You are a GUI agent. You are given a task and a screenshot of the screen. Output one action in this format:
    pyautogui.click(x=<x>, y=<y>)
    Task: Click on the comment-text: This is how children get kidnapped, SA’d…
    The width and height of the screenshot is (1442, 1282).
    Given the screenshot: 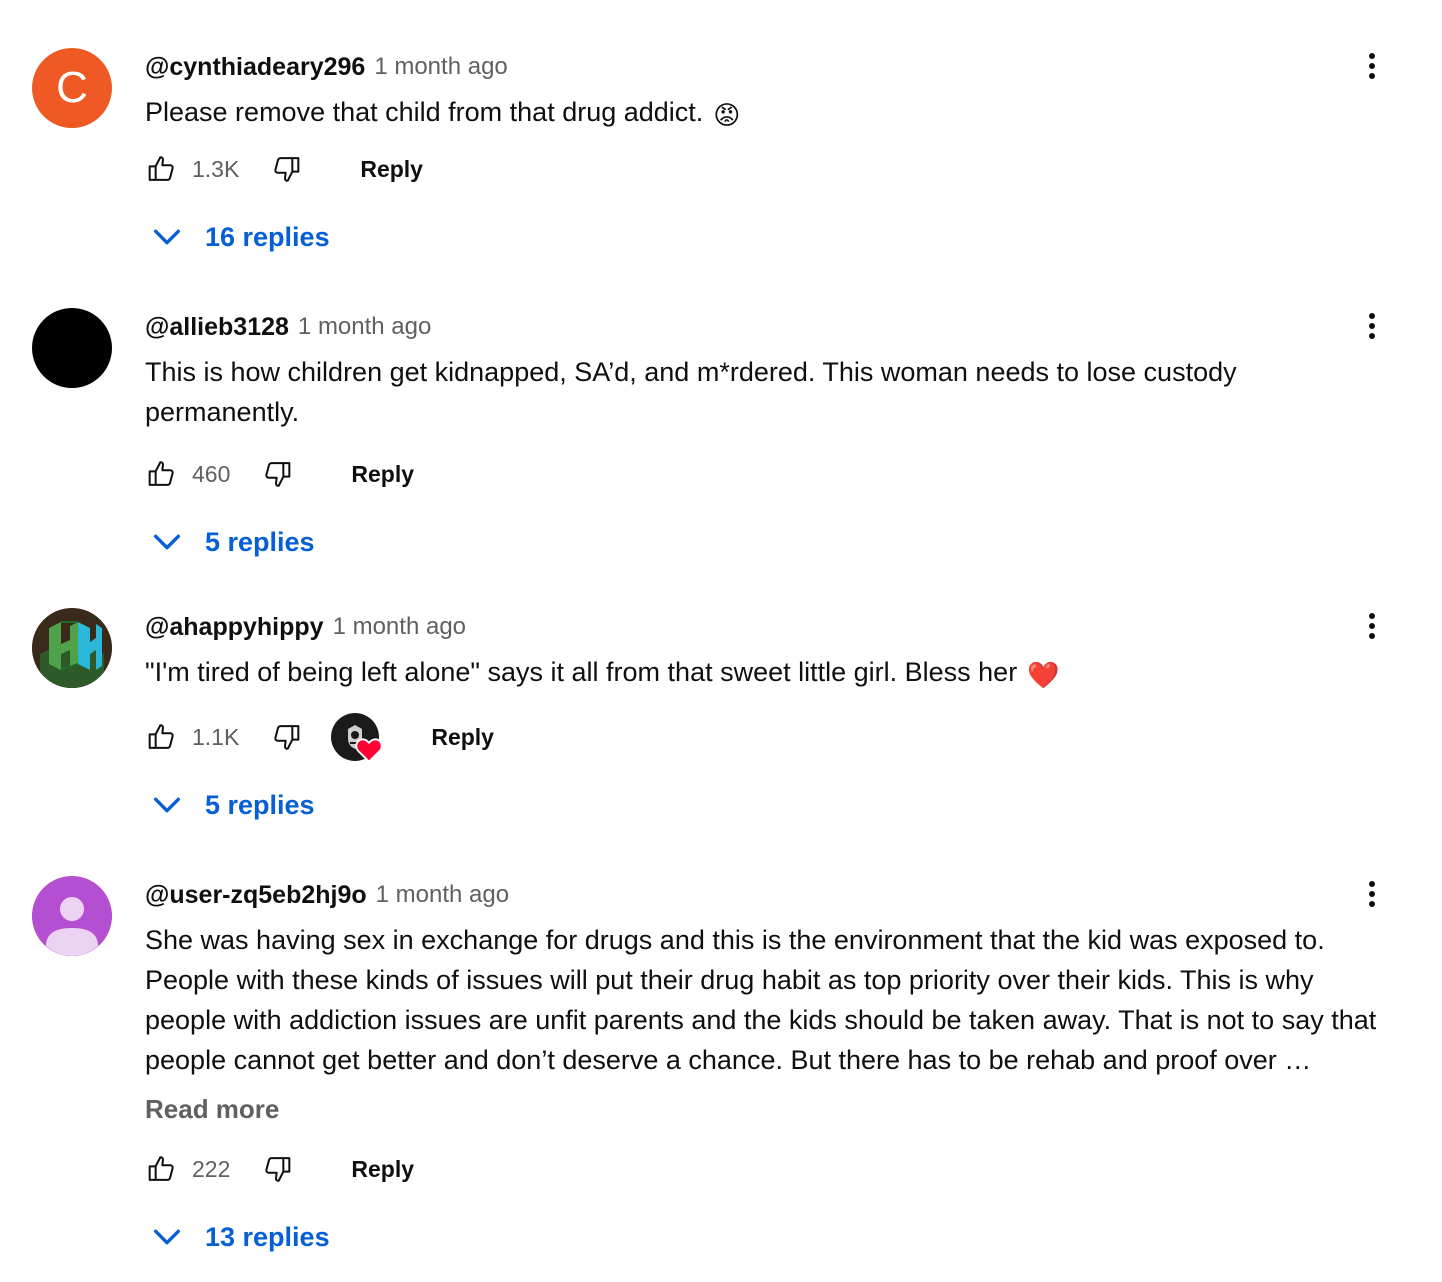 What is the action you would take?
    pyautogui.click(x=691, y=392)
    